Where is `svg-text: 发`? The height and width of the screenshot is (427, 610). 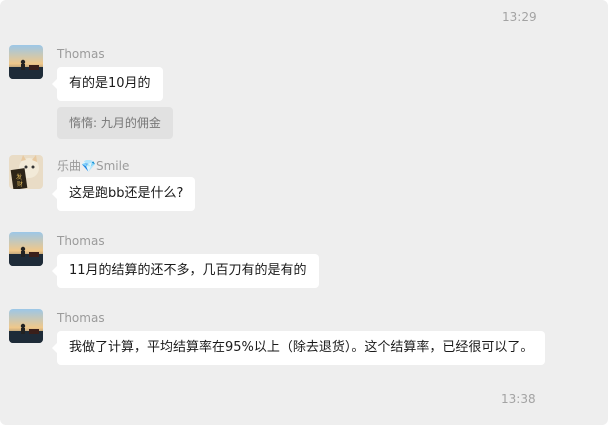 svg-text: 发 is located at coordinates (19, 177).